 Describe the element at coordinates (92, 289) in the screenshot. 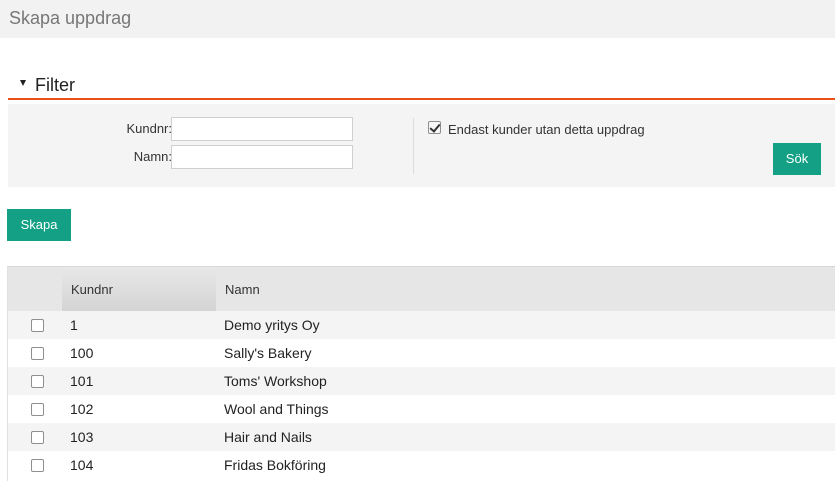

I see `column-header-kundnr-label: Kundnr` at that location.